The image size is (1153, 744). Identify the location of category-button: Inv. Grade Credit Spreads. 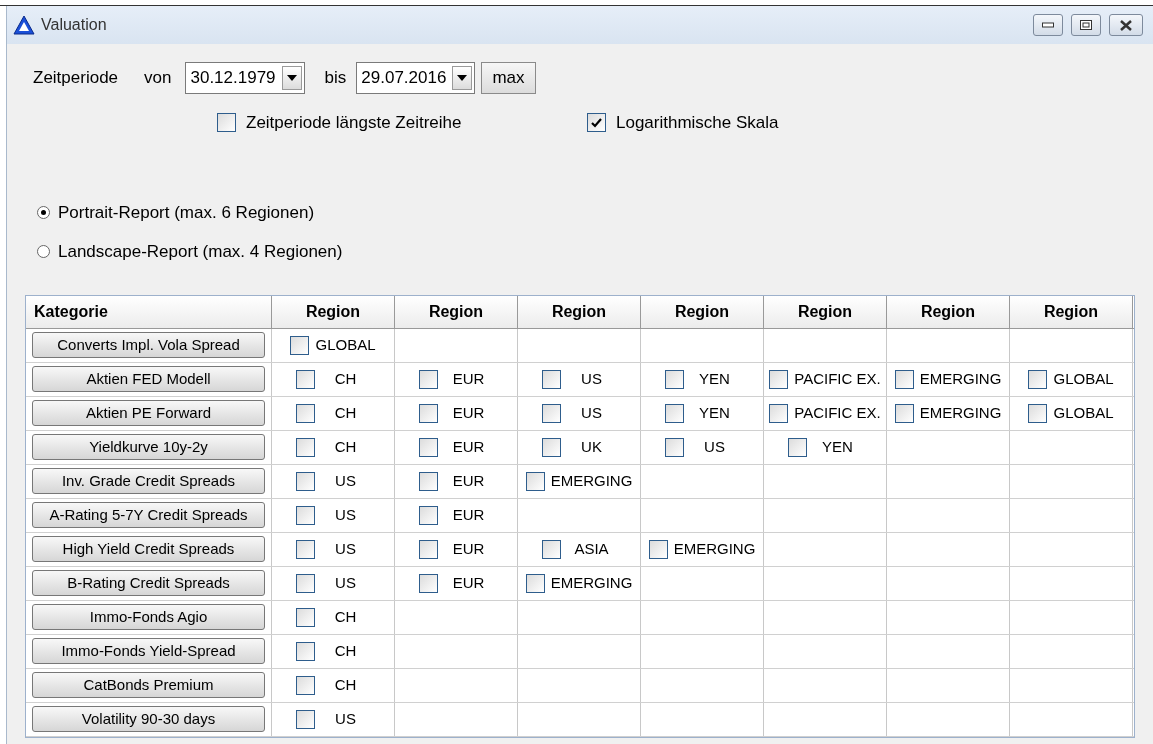
(148, 481).